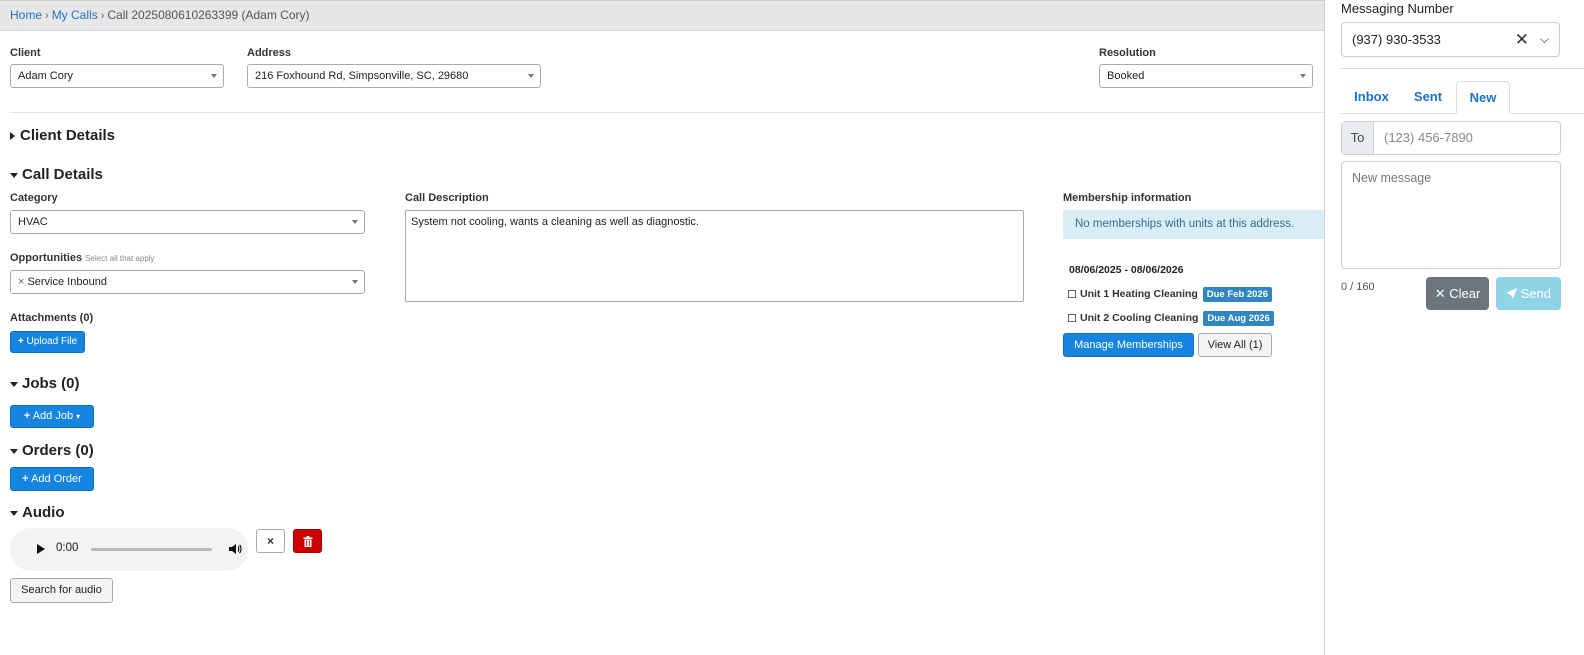  I want to click on audio-close-button: ×, so click(270, 541).